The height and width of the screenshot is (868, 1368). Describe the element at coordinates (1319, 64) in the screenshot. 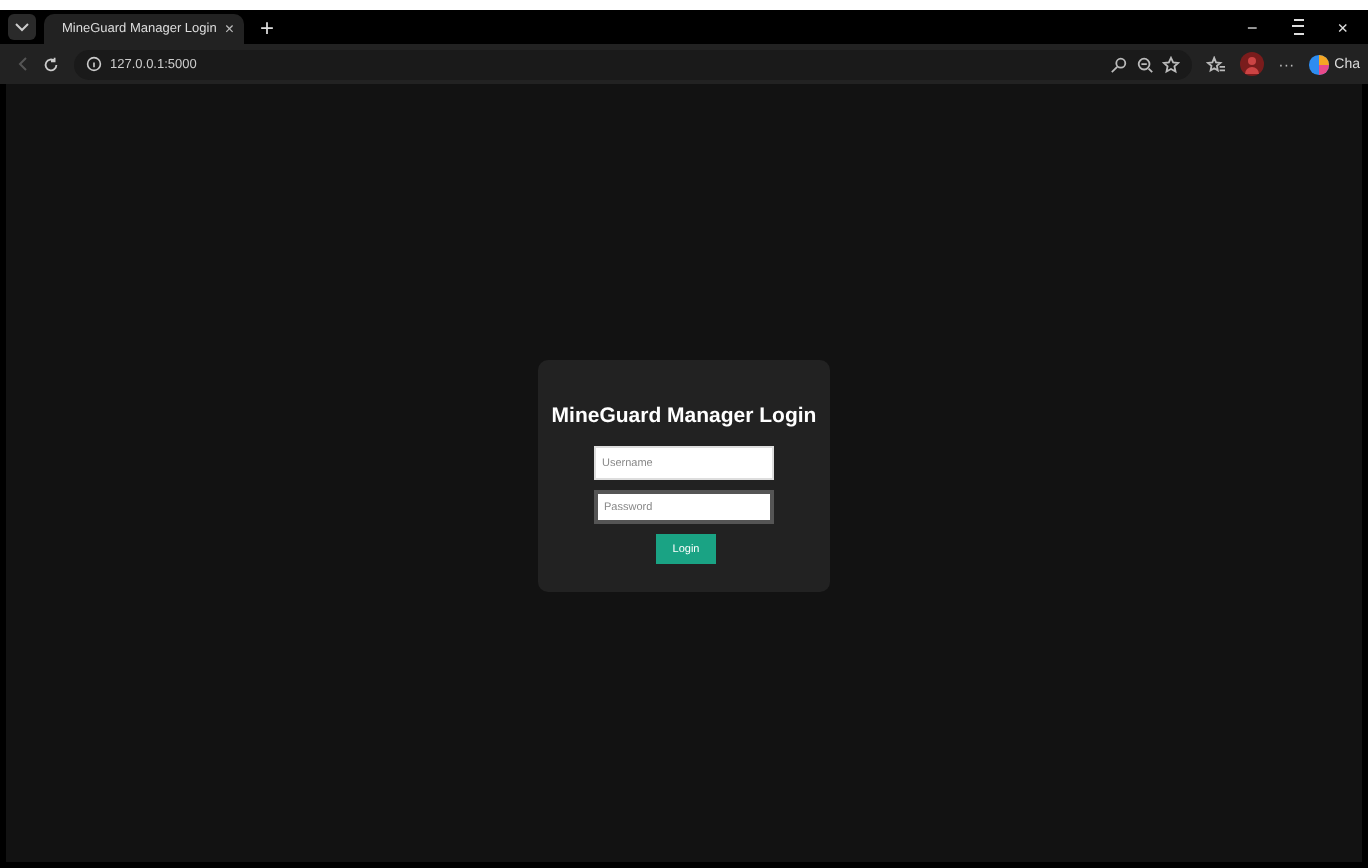

I see `copilot-icon` at that location.